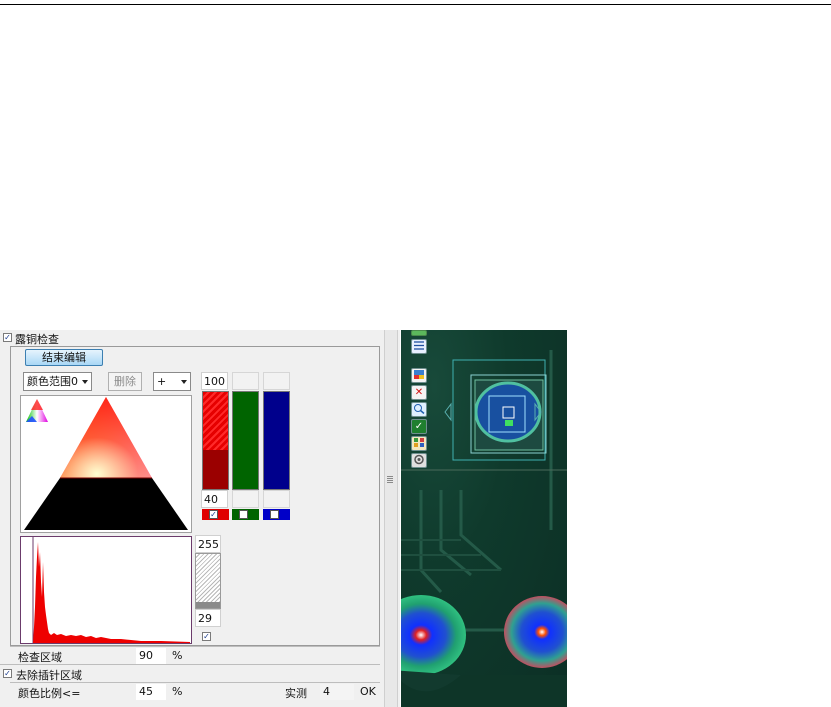 Image resolution: width=831 pixels, height=707 pixels. I want to click on percent-min-value: 40, so click(214, 499).